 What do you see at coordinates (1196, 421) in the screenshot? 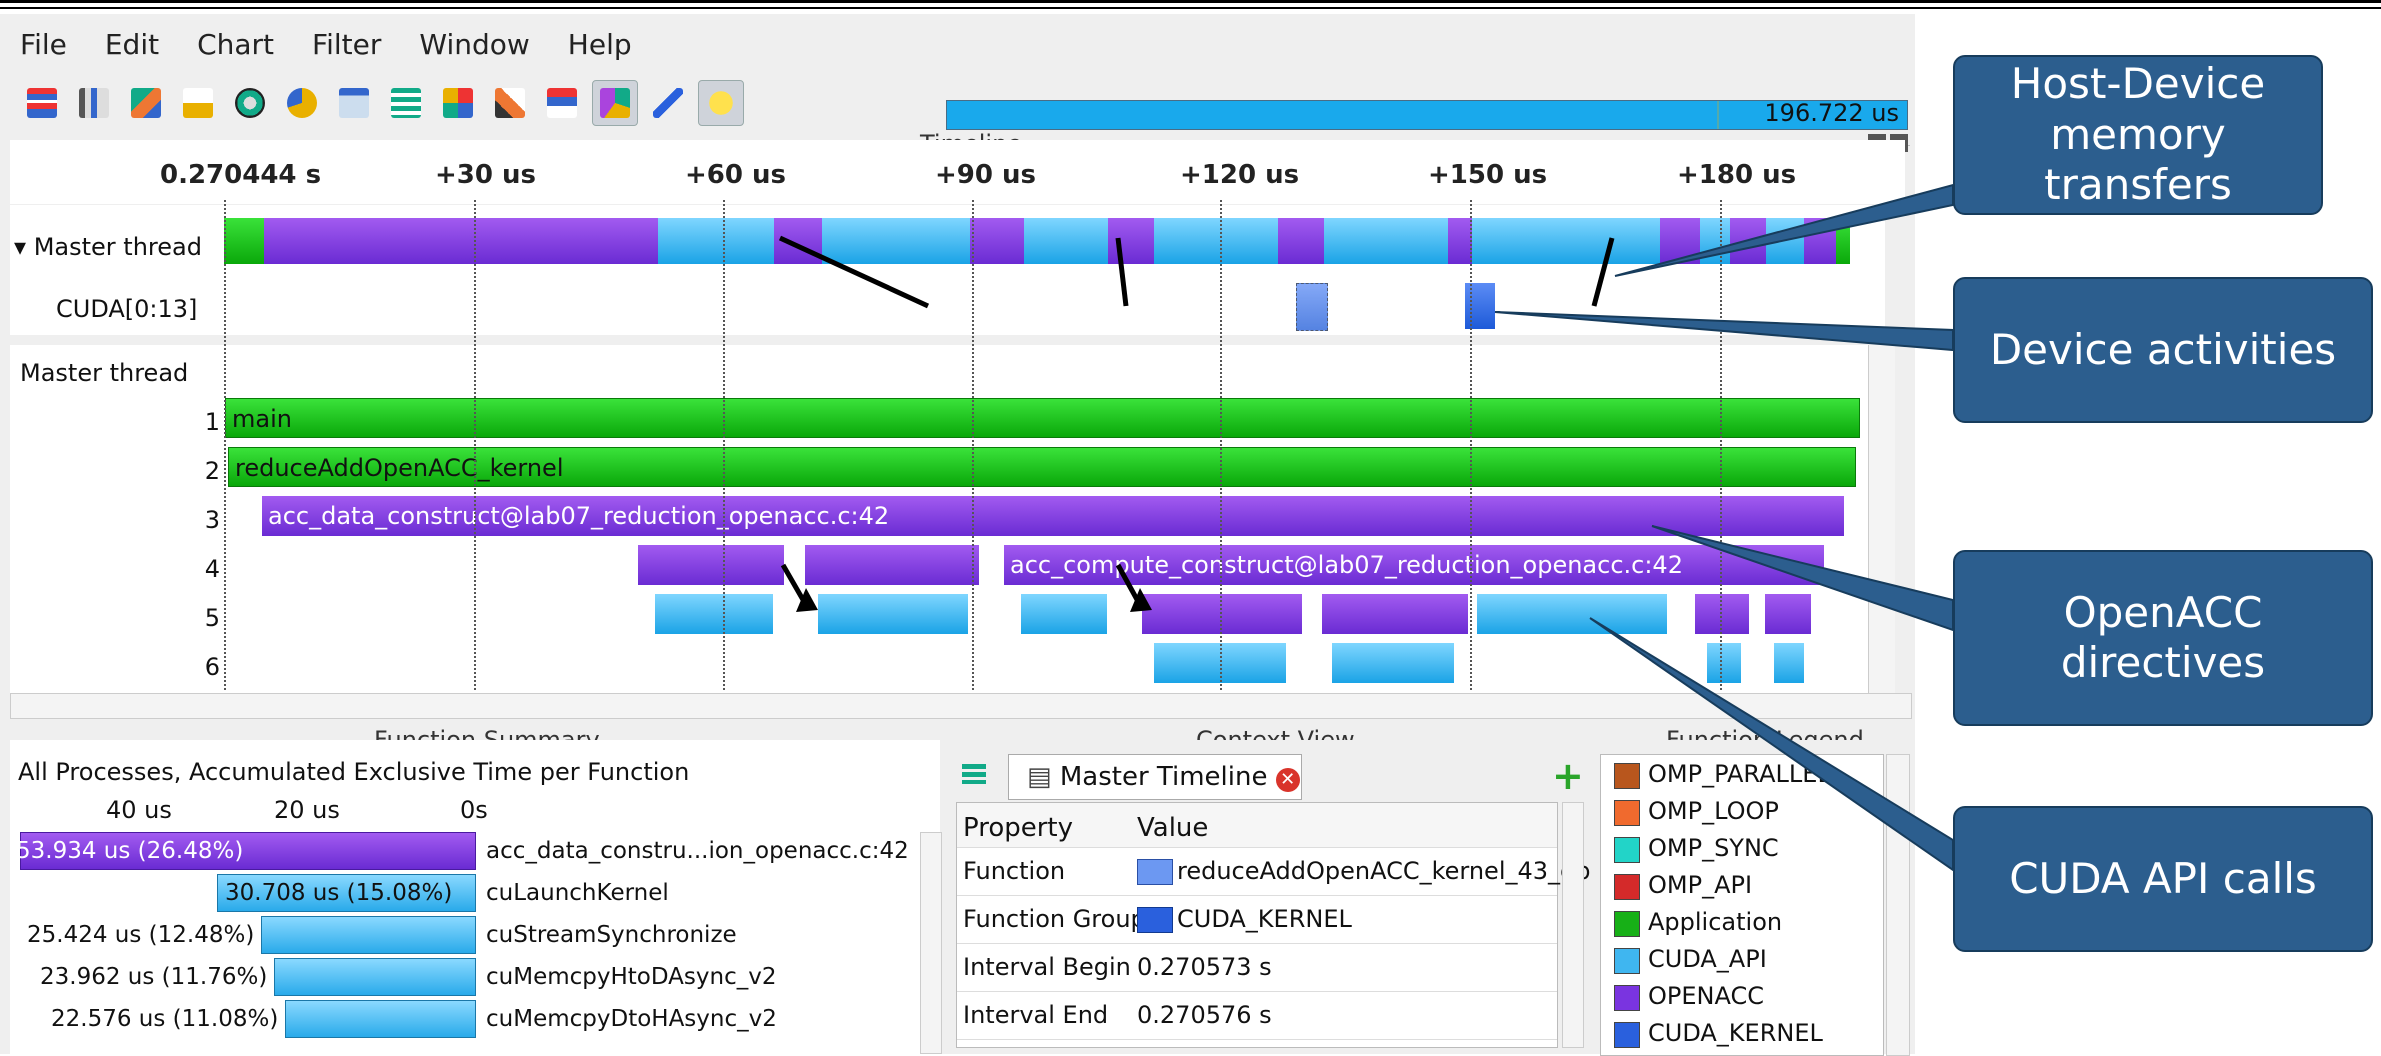
I see `annotation-lines` at bounding box center [1196, 421].